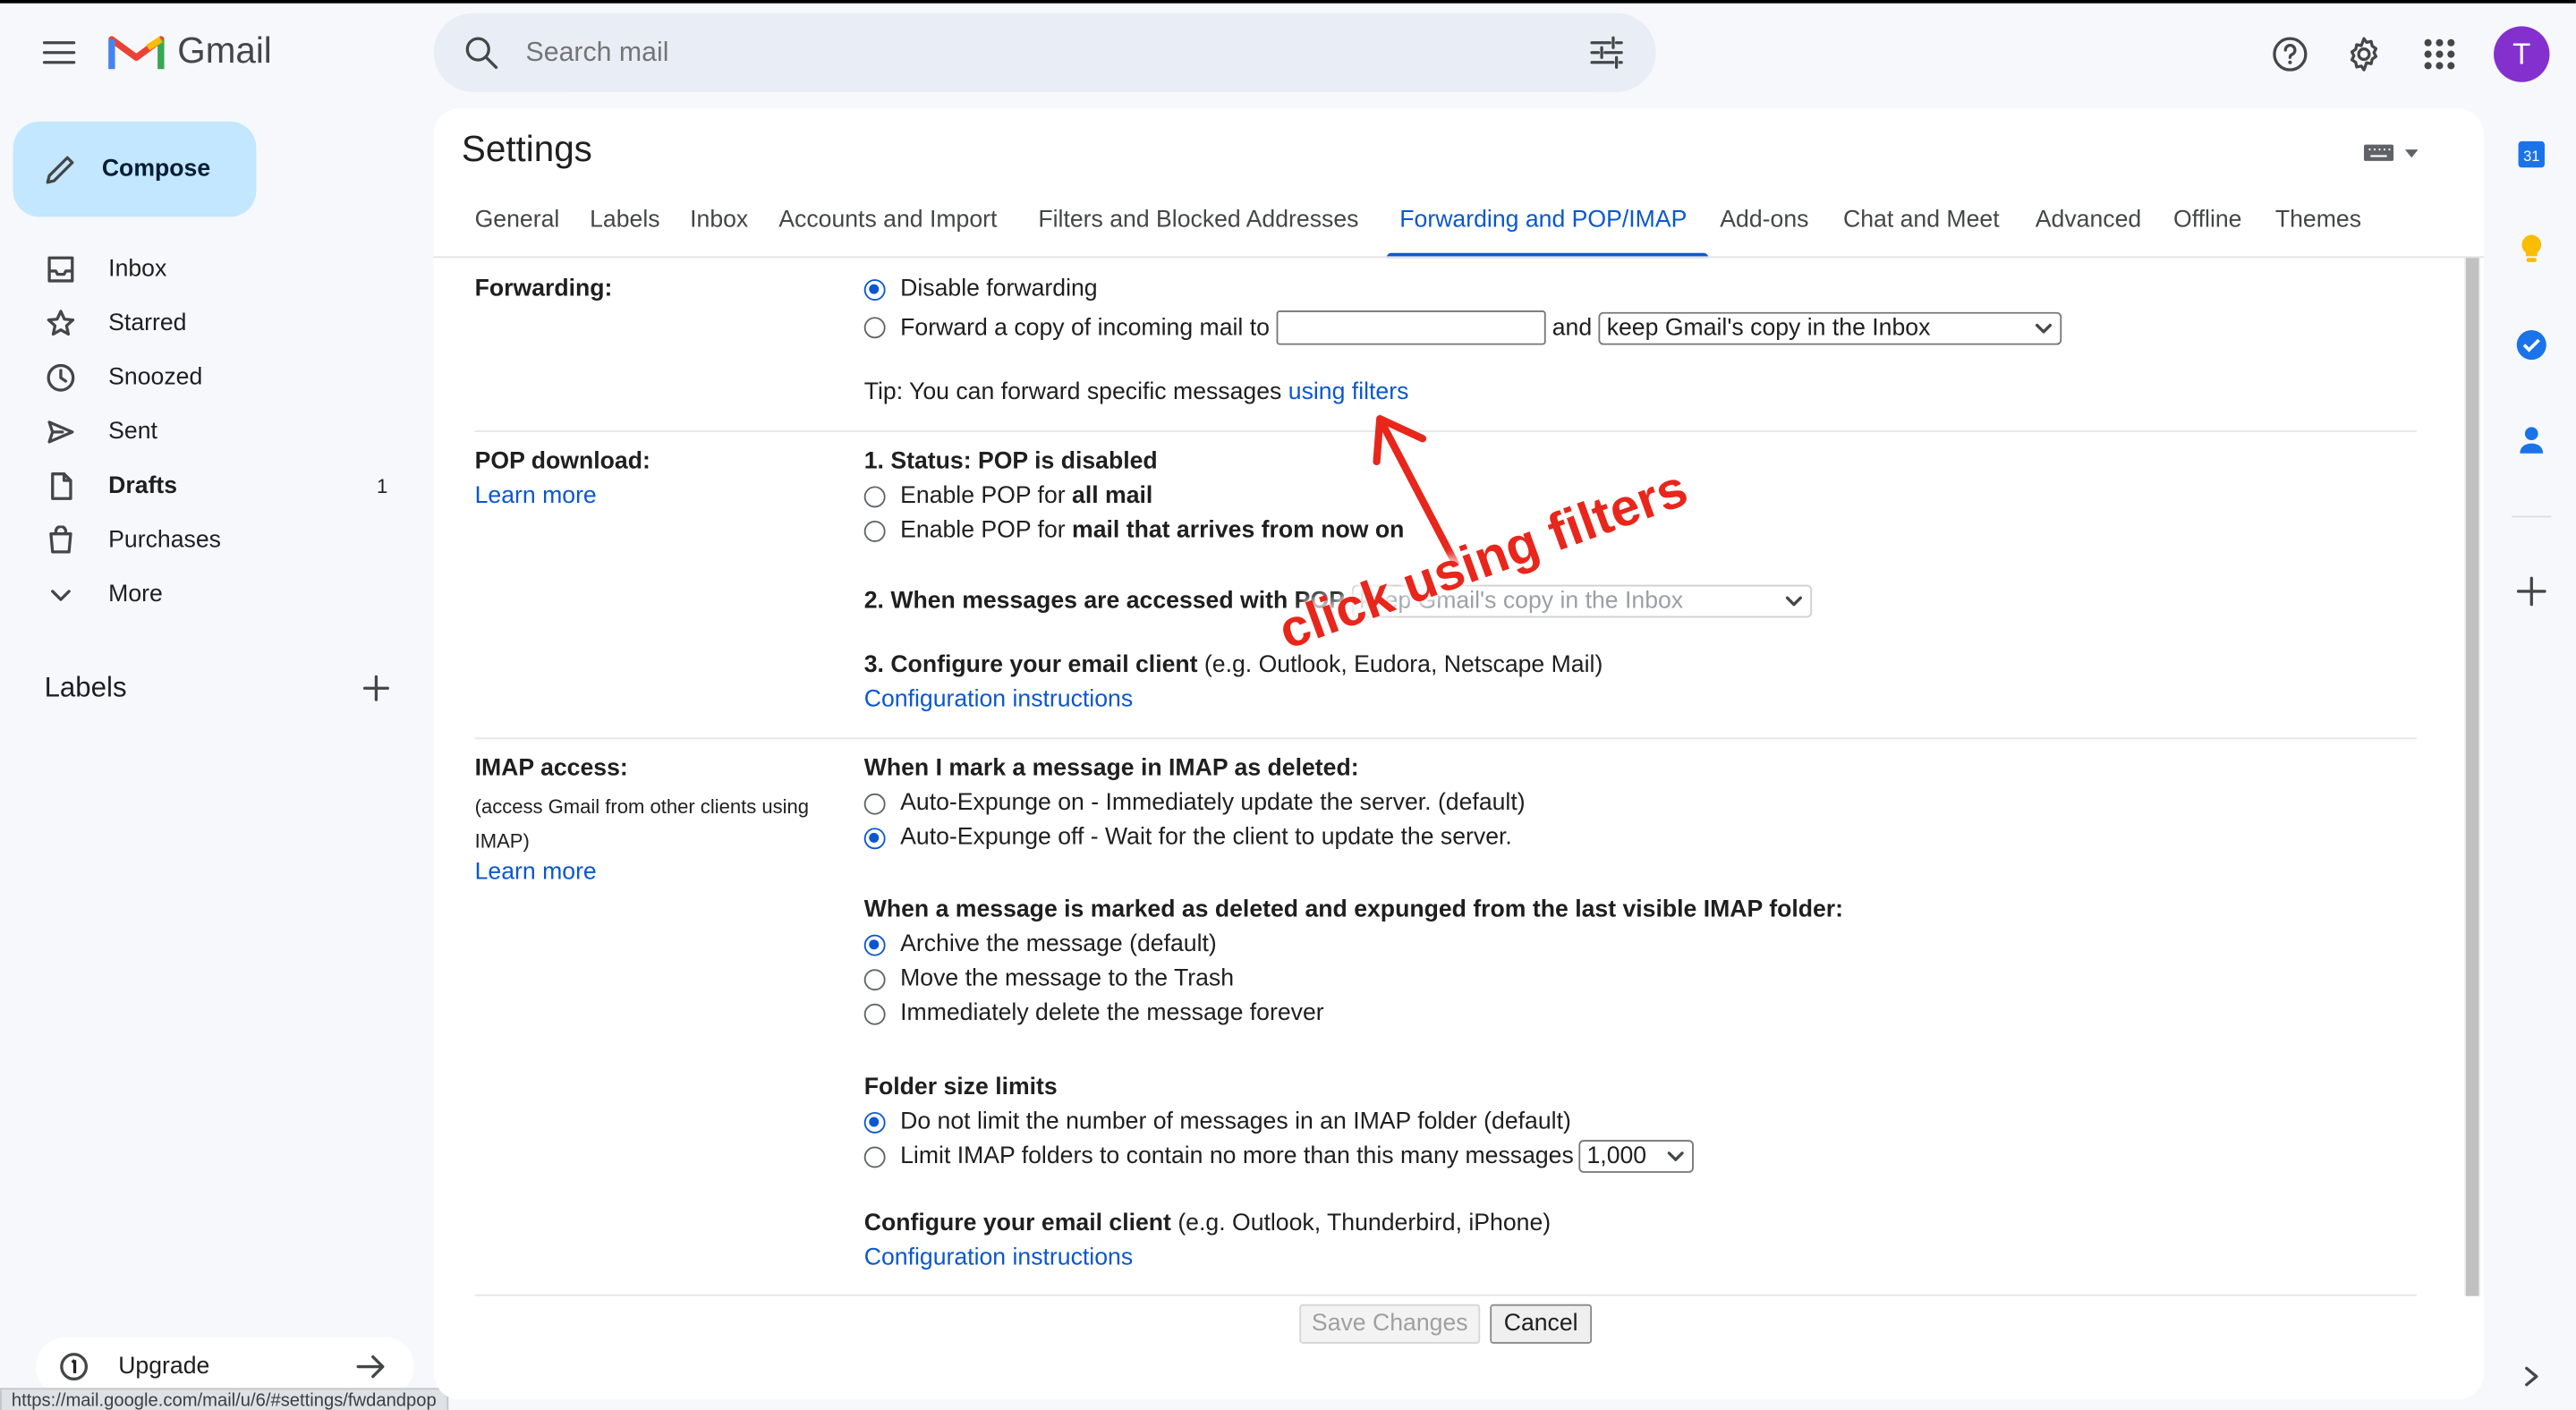  What do you see at coordinates (207, 594) in the screenshot?
I see `sidebar-item-more: More` at bounding box center [207, 594].